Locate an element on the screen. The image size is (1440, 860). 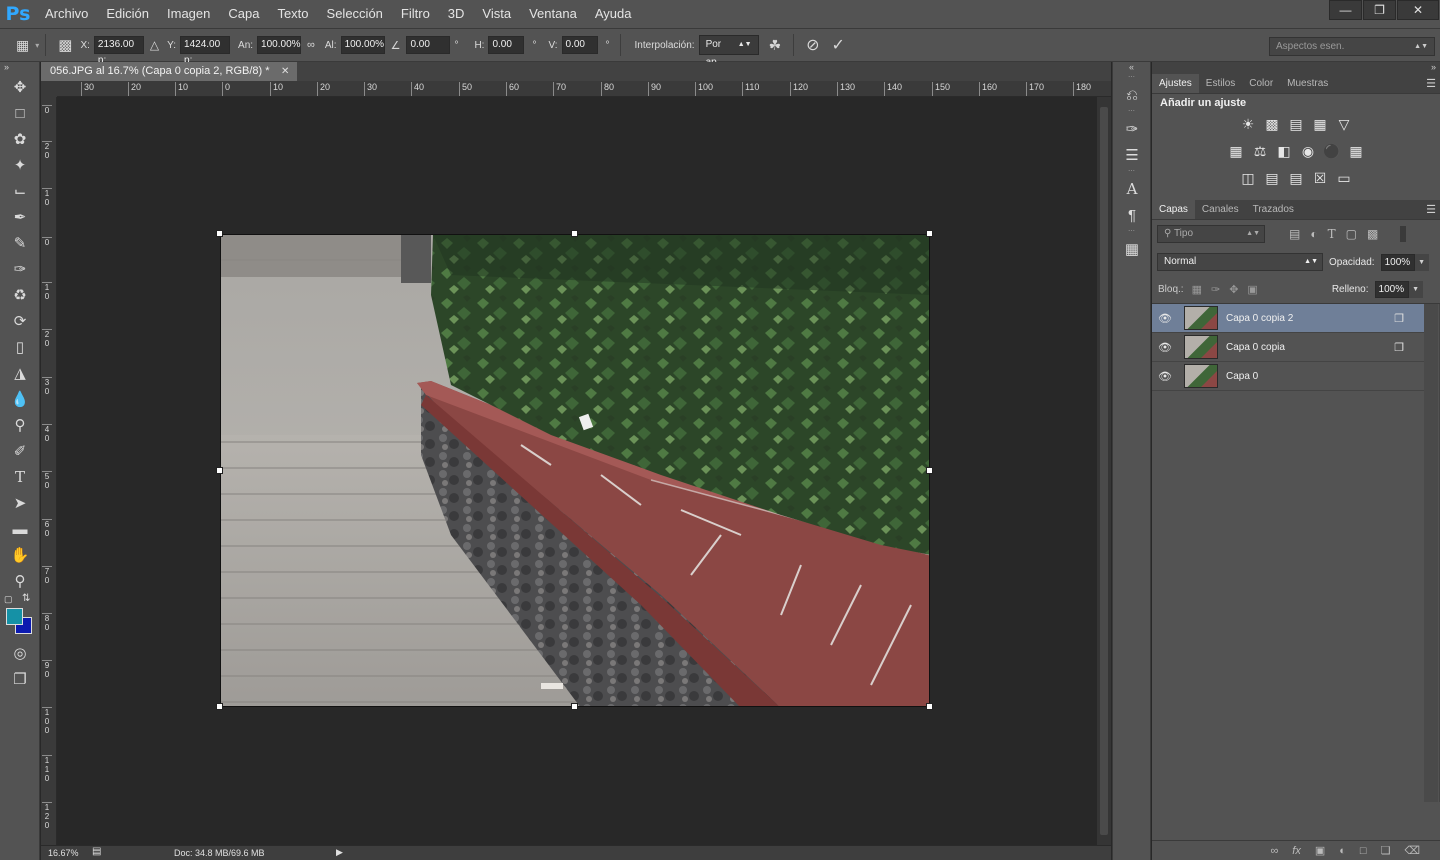
tab-ajustes: Ajustes is located at coordinates (1175, 83).